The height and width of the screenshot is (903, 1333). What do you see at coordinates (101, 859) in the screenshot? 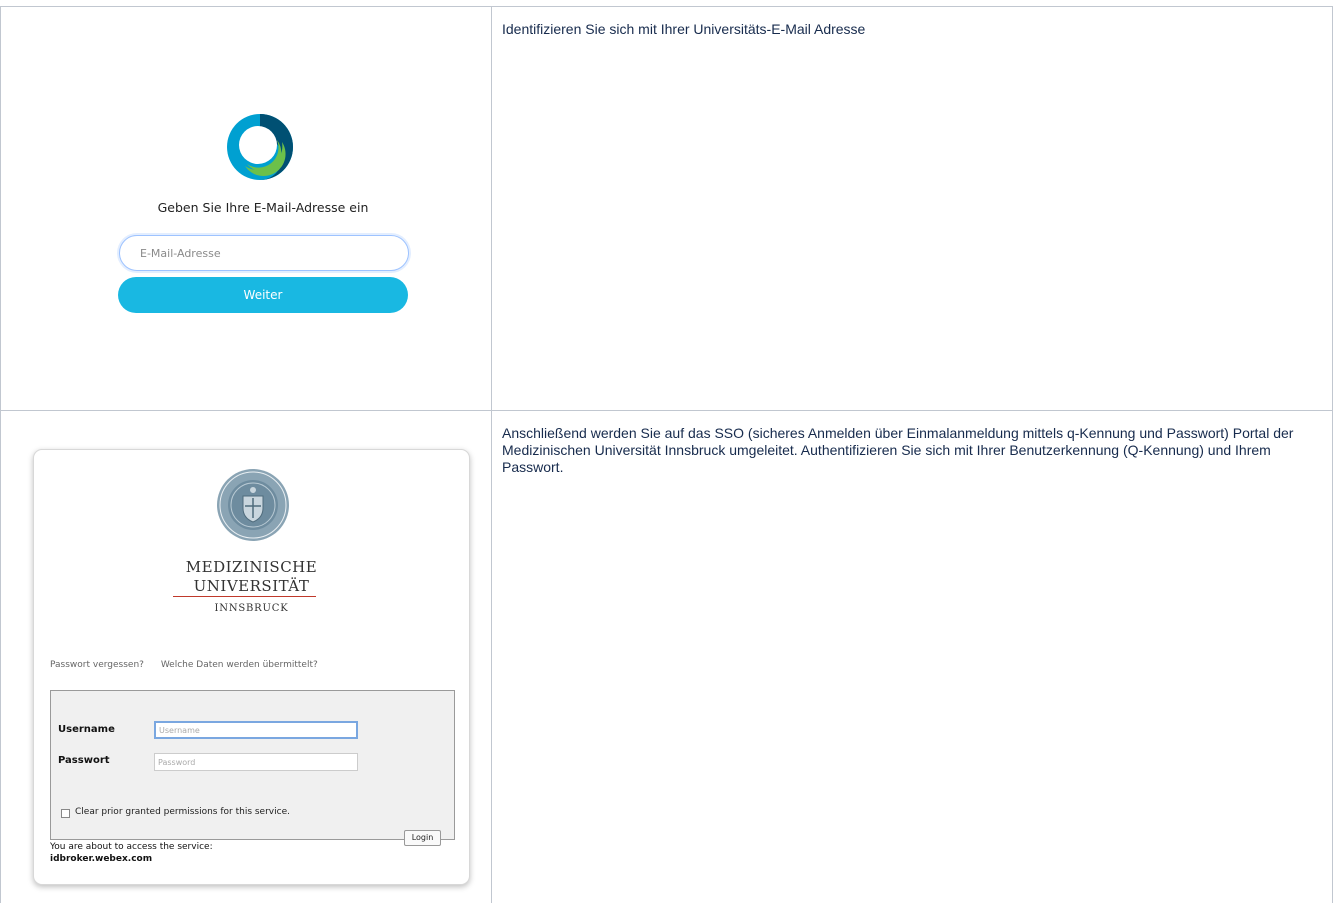
I see `service-host: idbroker.webex.com` at bounding box center [101, 859].